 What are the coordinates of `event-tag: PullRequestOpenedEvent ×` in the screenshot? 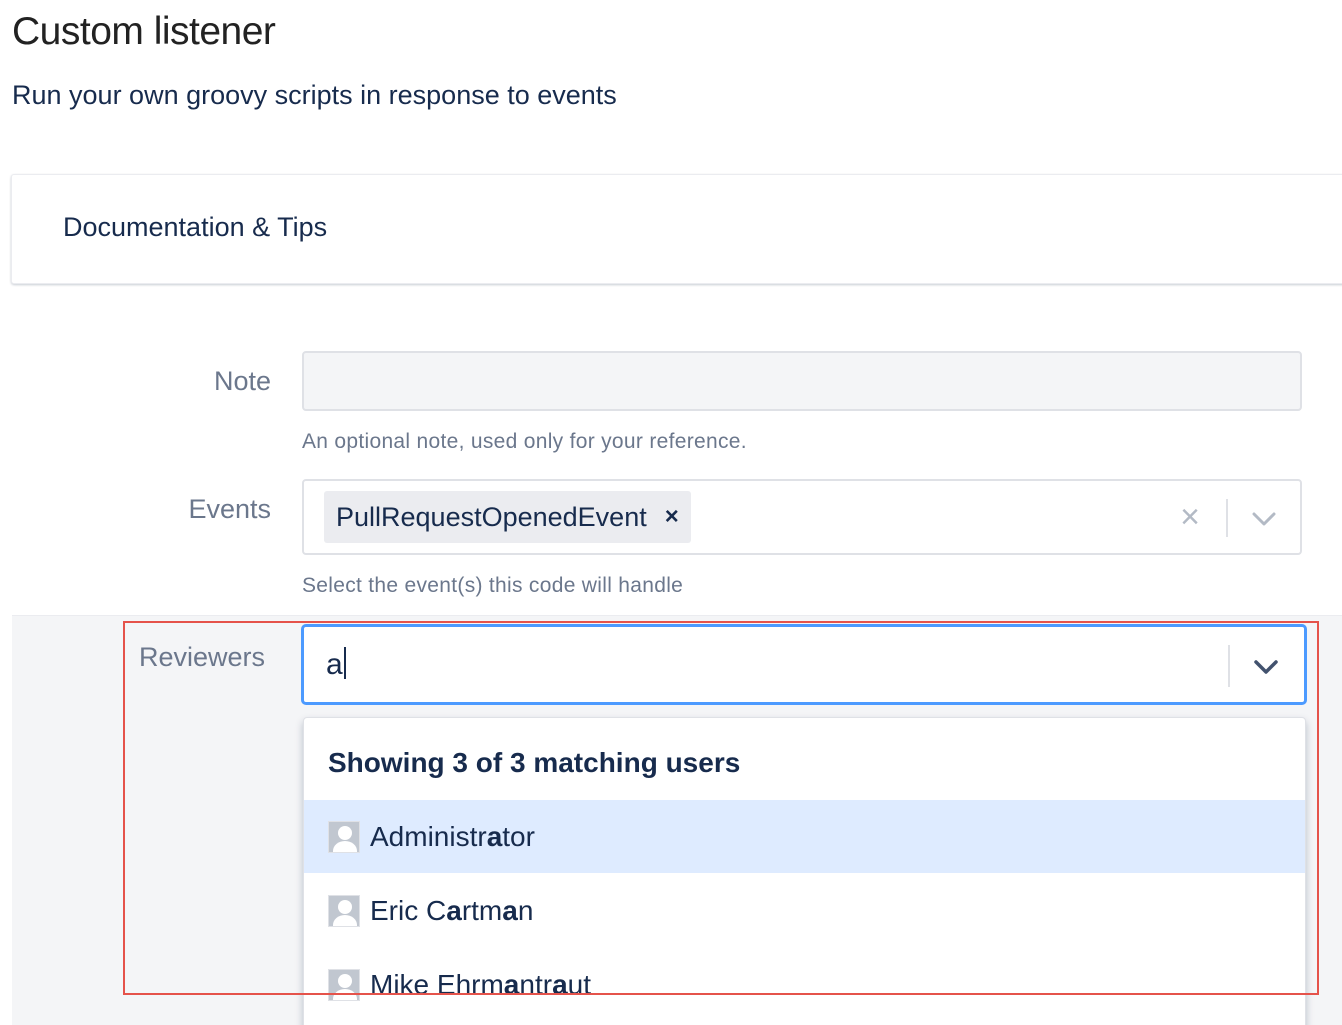 It's located at (507, 517).